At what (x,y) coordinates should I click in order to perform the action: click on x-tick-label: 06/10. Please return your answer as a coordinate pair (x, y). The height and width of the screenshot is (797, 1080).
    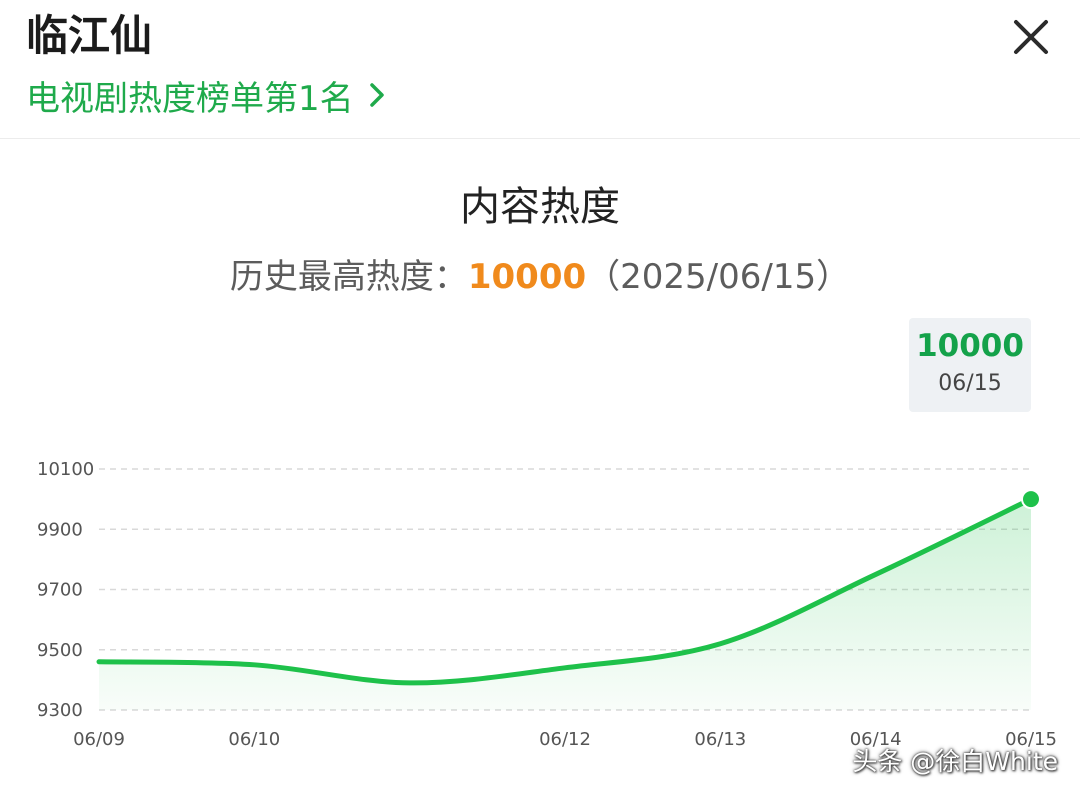
    Looking at the image, I should click on (254, 739).